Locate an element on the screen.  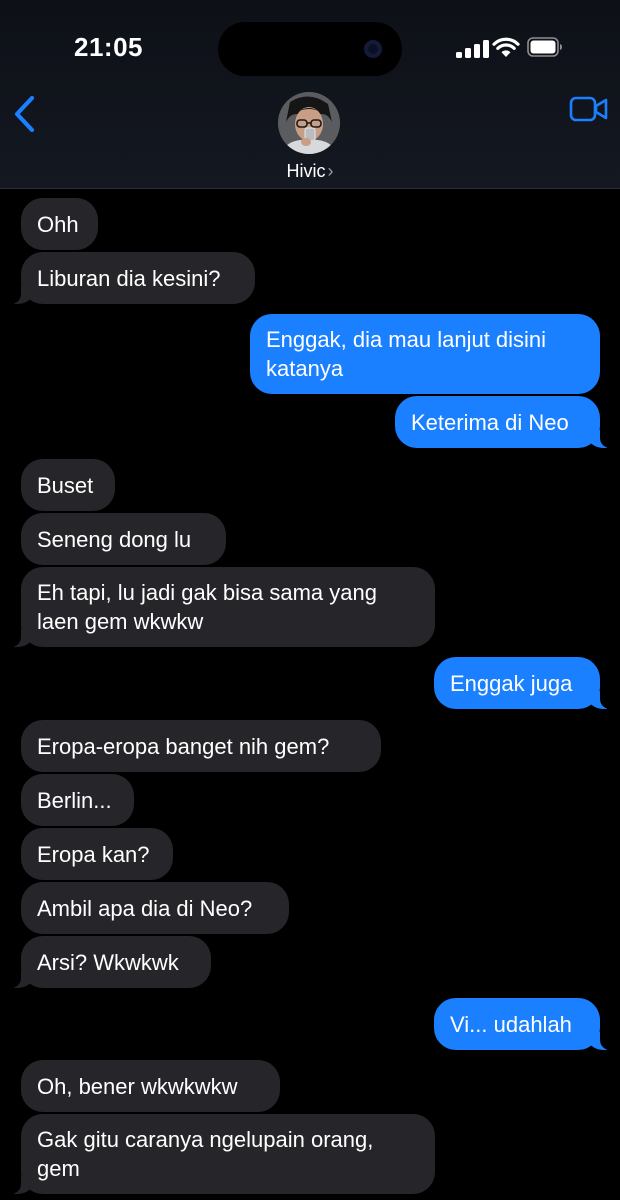
message-bubble-sent: Enggak, dia mau lanjut disini katanya is located at coordinates (425, 354).